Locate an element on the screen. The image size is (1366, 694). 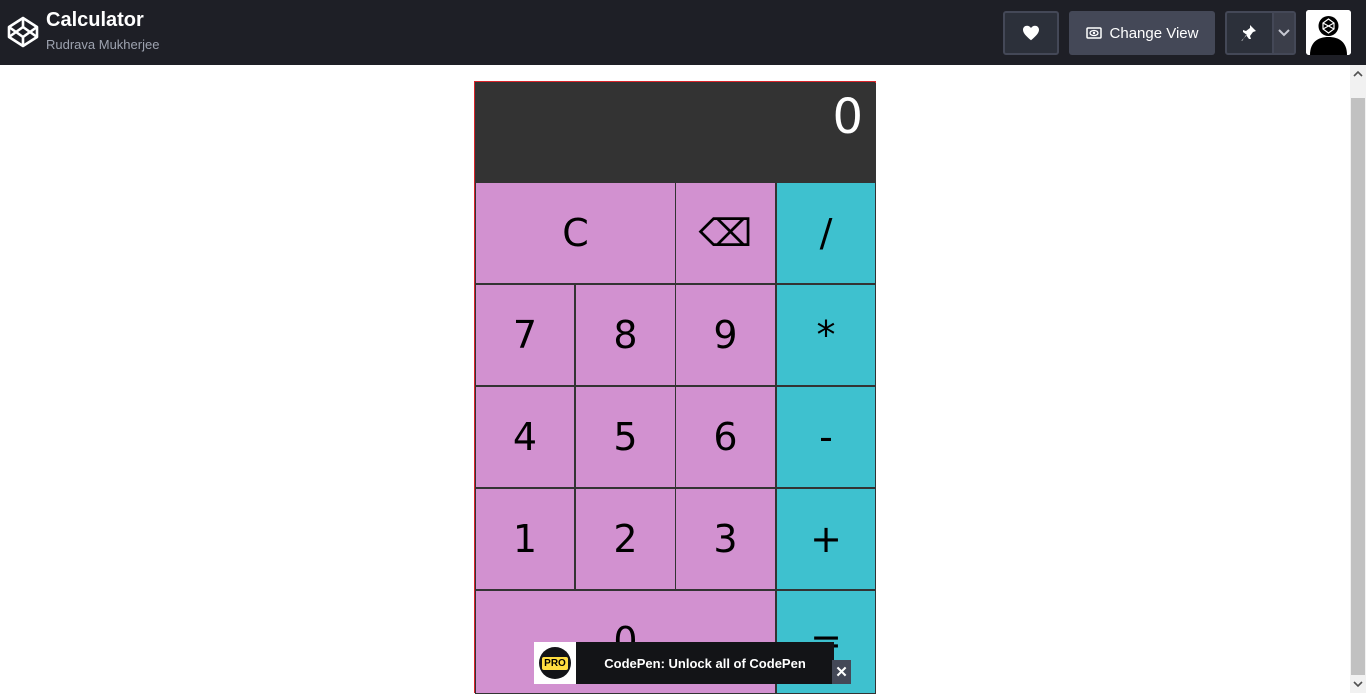
pin-dropdown-button is located at coordinates (1283, 33).